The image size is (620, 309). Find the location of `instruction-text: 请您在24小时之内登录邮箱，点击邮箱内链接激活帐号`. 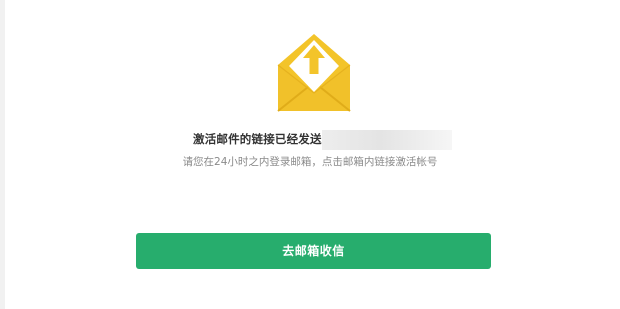

instruction-text: 请您在24小时之内登录邮箱，点击邮箱内链接激活帐号 is located at coordinates (310, 162).